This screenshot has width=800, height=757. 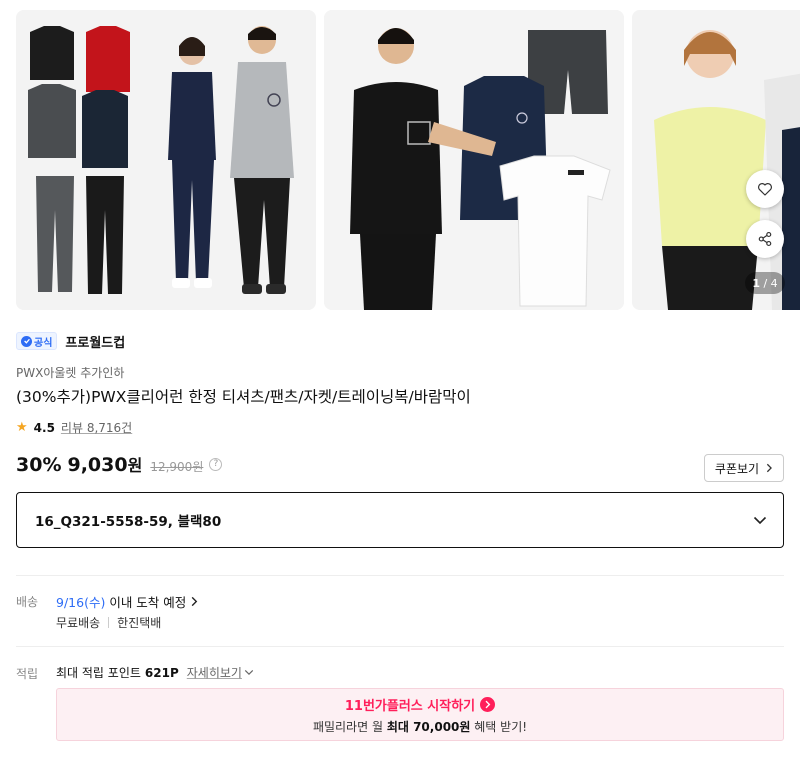 I want to click on official-badge: 공식, so click(x=37, y=341).